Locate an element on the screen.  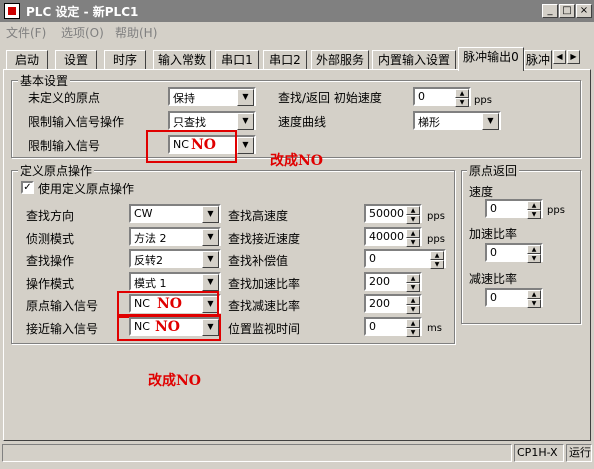
tab-serial2: 串口2 is located at coordinates (285, 60).